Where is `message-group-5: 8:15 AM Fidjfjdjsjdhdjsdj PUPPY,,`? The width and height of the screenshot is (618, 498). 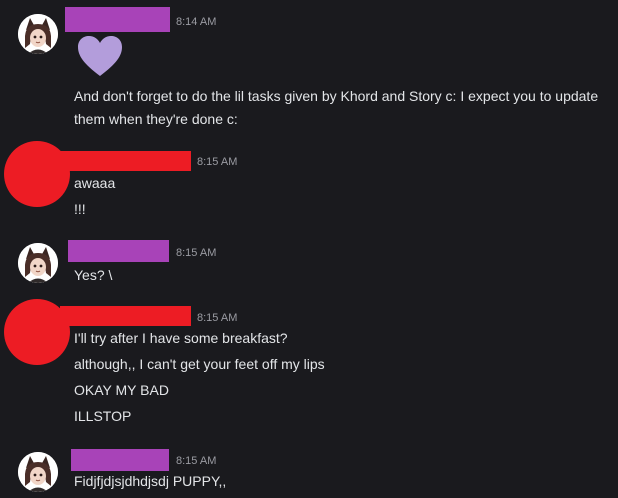
message-group-5: 8:15 AM Fidjfjdjsjdhdjsdj PUPPY,, is located at coordinates (309, 471).